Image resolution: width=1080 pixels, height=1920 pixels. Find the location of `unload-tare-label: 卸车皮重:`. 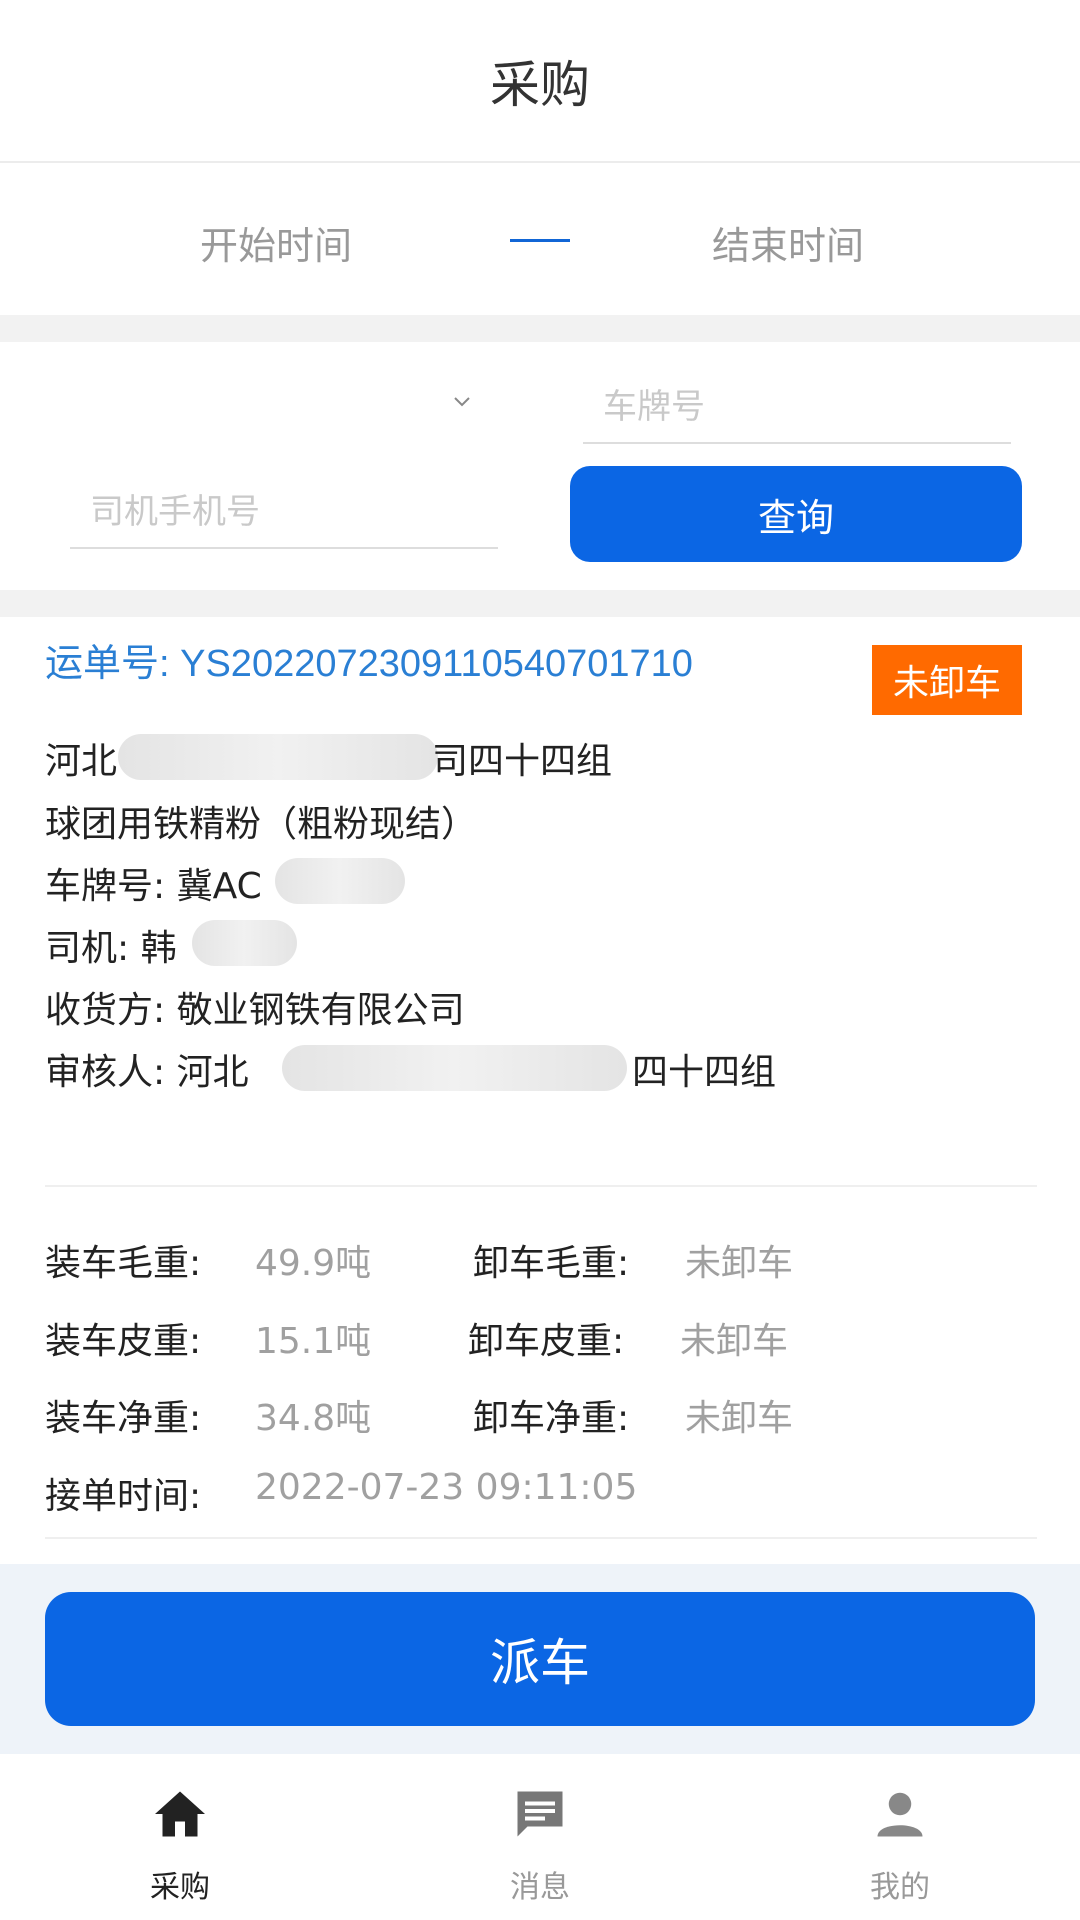

unload-tare-label: 卸车皮重: is located at coordinates (546, 1338).